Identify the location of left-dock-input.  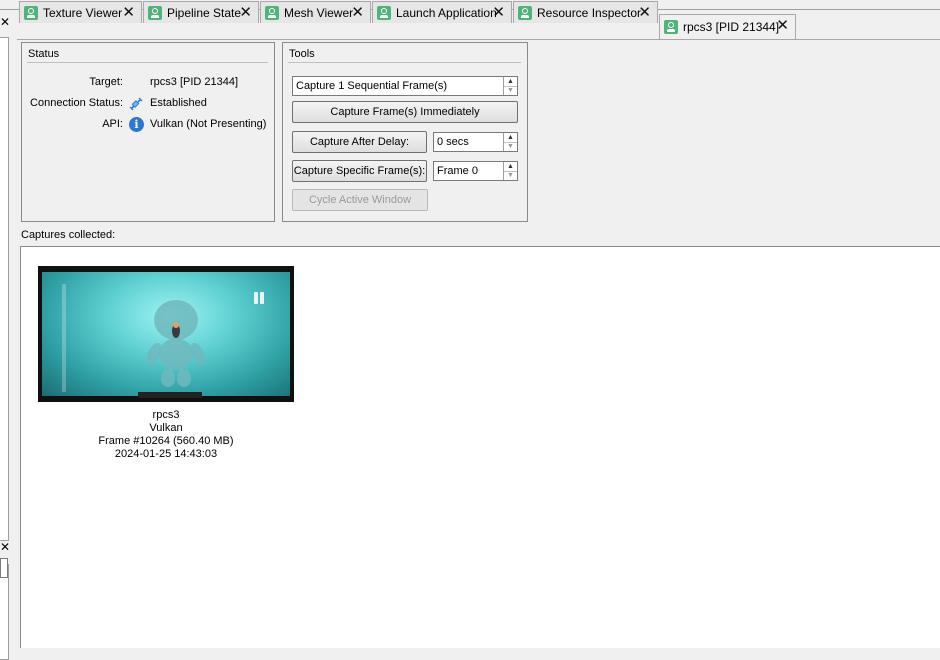
(4, 568).